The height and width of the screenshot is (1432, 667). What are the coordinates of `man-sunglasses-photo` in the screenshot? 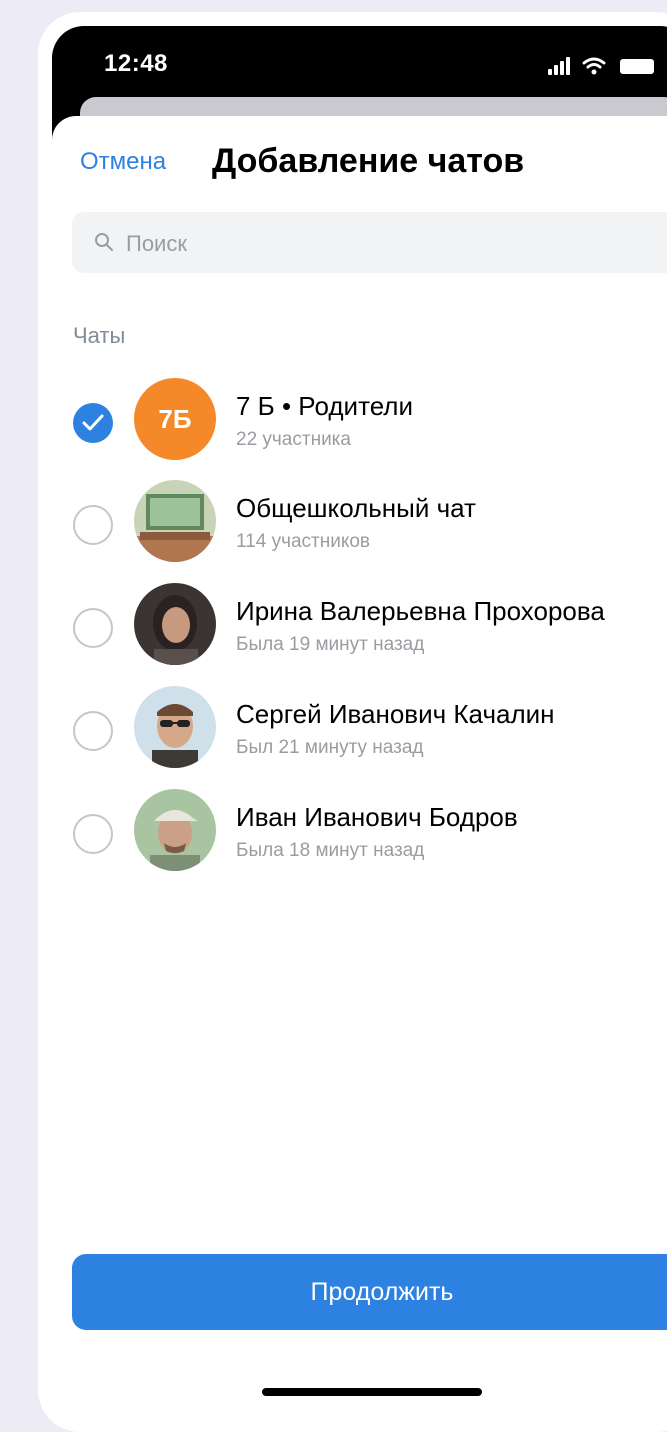 It's located at (175, 727).